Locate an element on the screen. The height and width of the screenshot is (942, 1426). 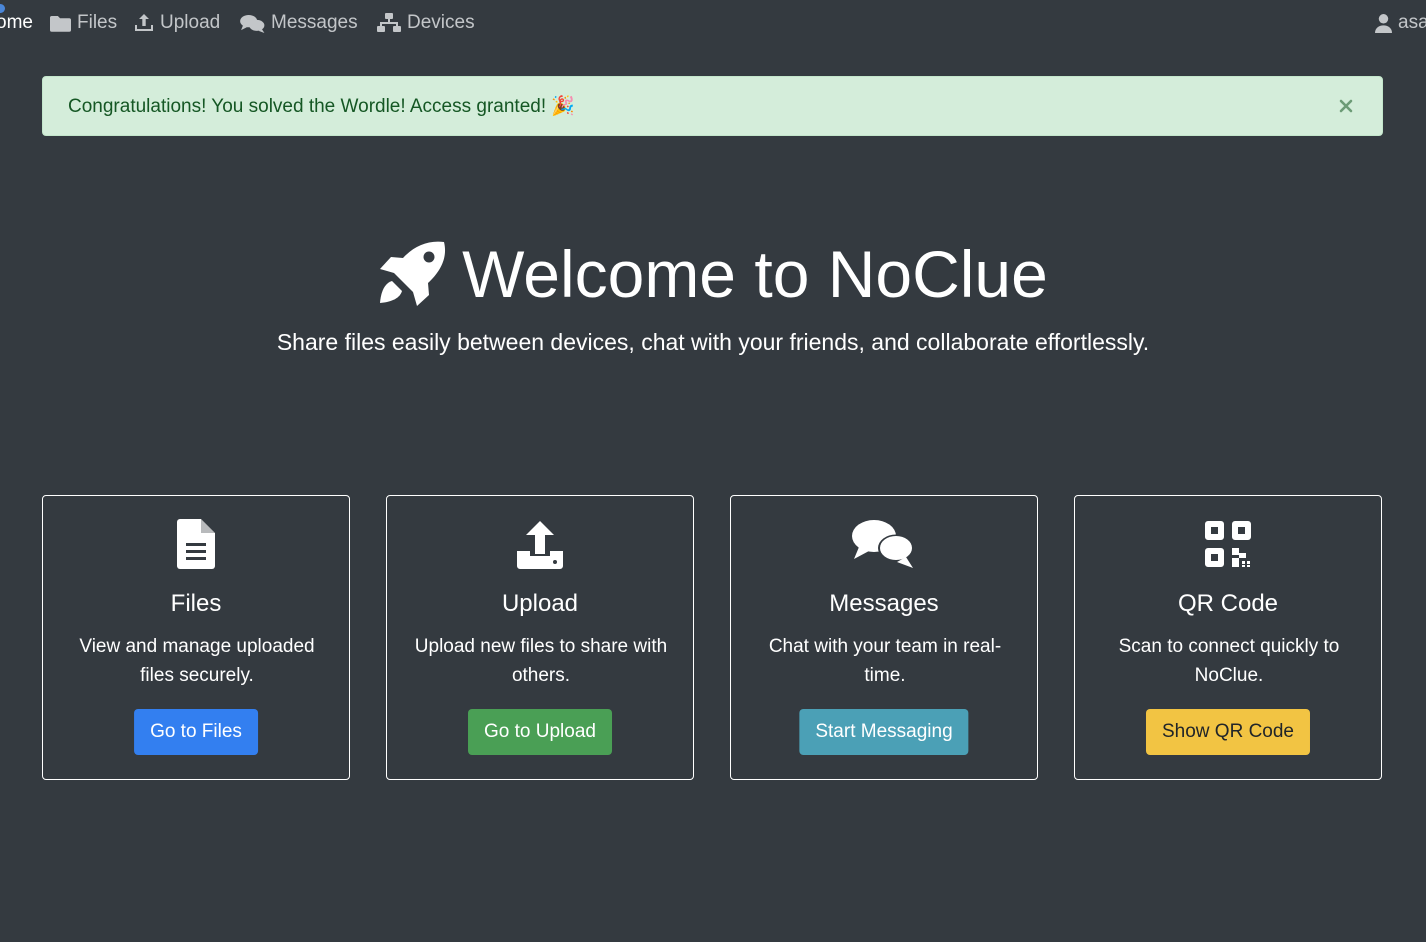
card-text: Chat with your team in real-time. is located at coordinates (885, 661).